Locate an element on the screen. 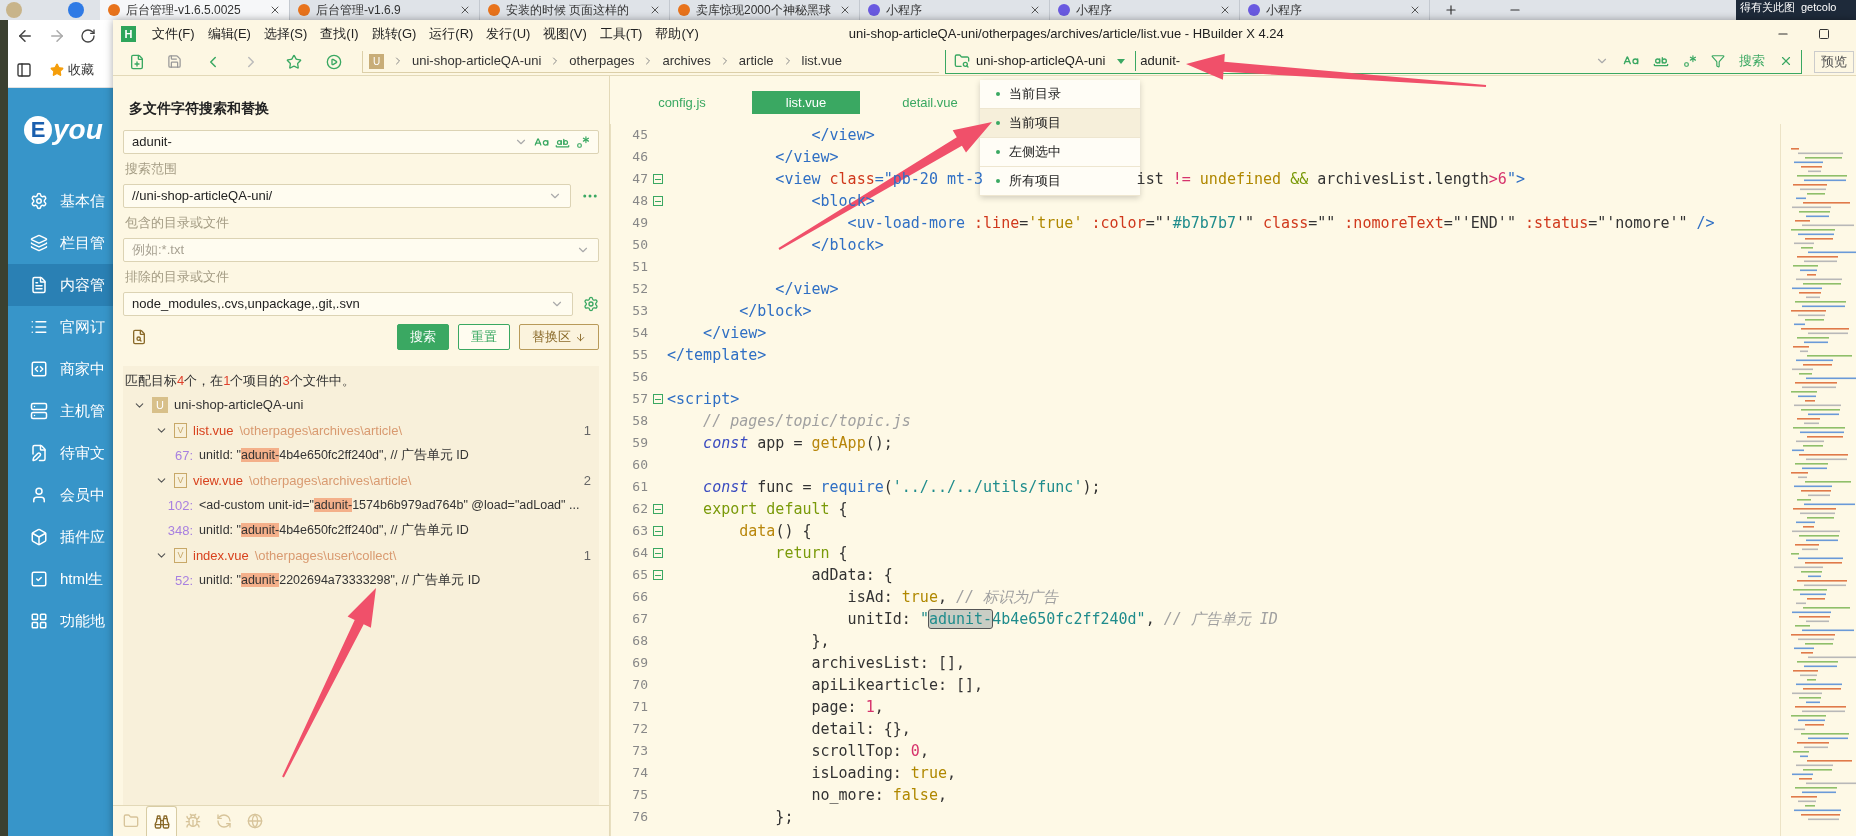 The width and height of the screenshot is (1856, 836). line-number: 53 is located at coordinates (639, 311).